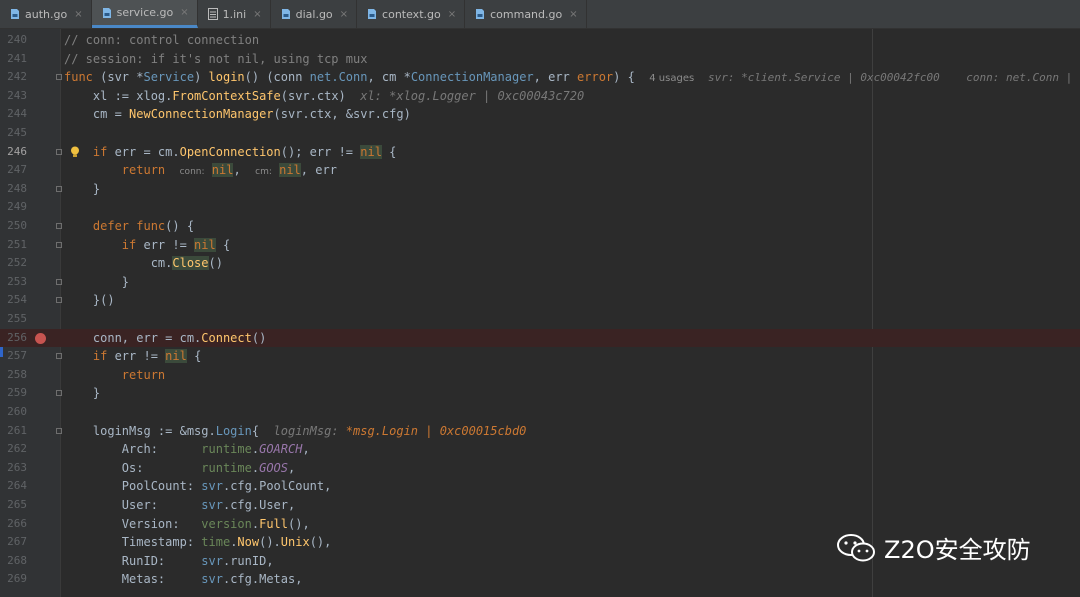 The width and height of the screenshot is (1080, 597). What do you see at coordinates (540, 133) in the screenshot?
I see `code-line: 245` at bounding box center [540, 133].